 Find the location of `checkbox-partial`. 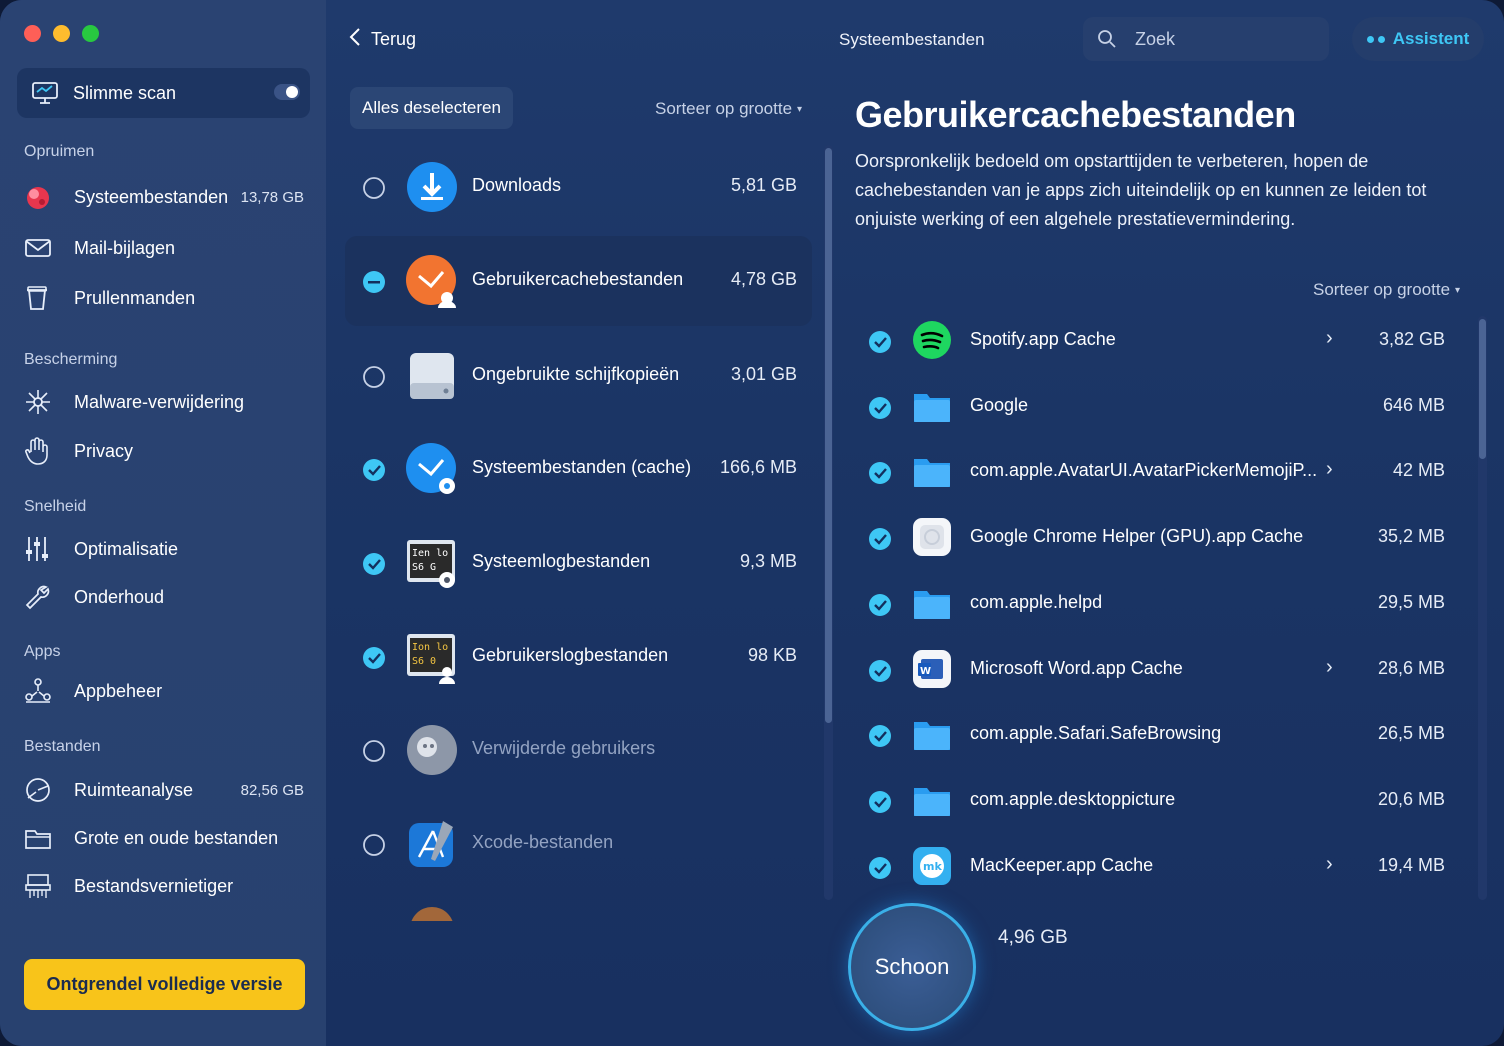

checkbox-partial is located at coordinates (374, 284).